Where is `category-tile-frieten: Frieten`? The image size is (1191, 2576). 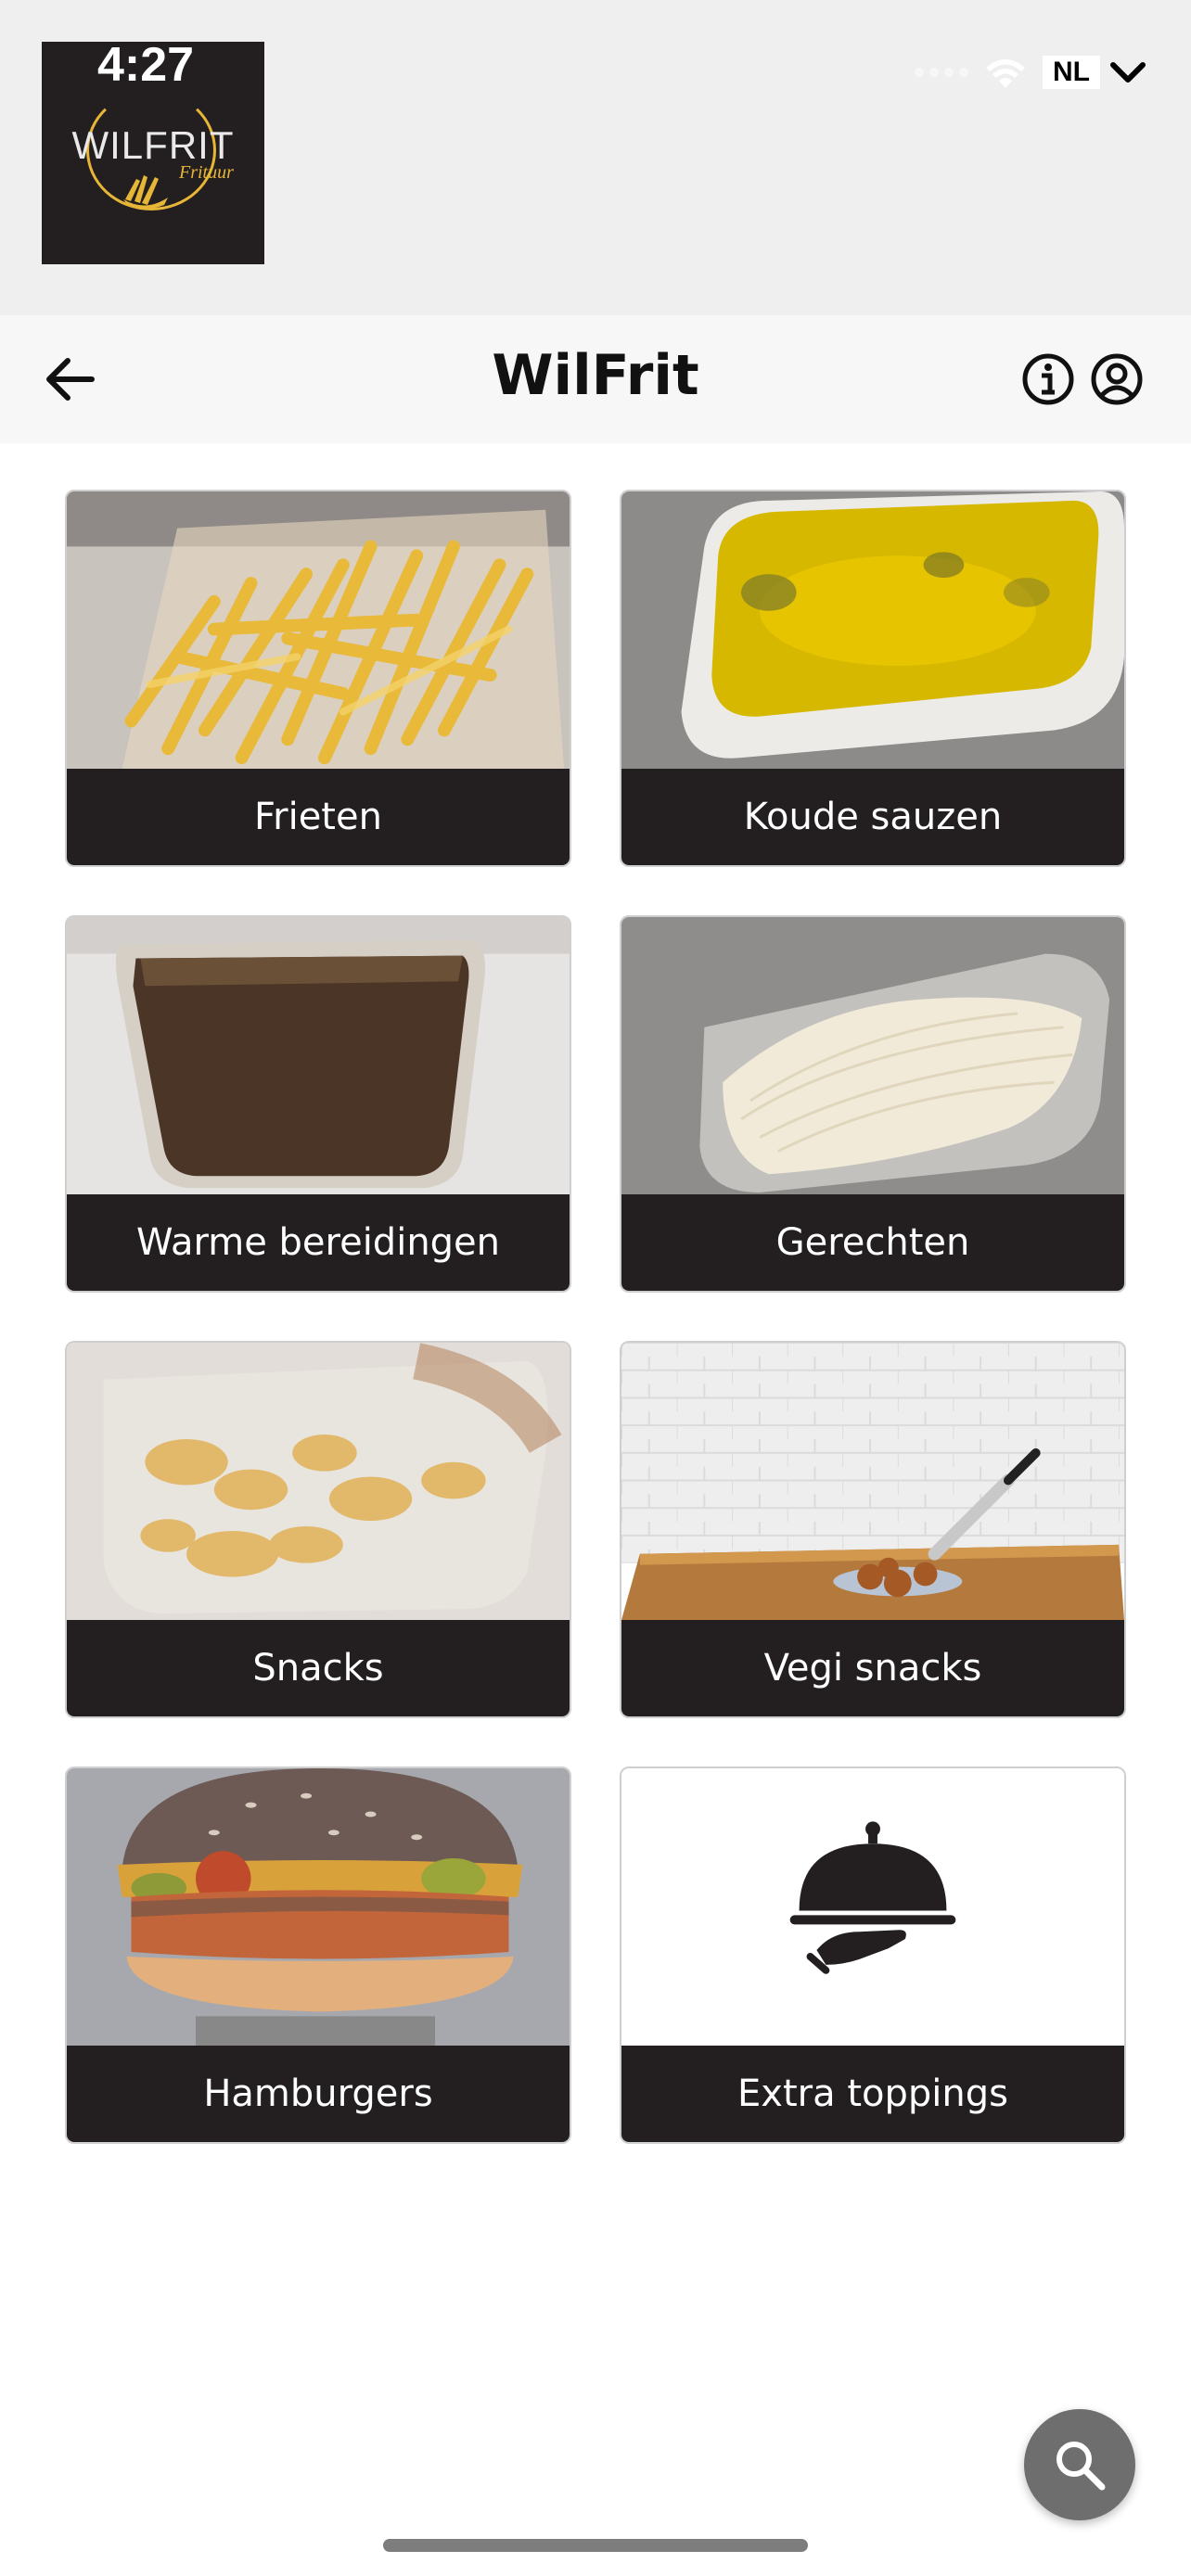 category-tile-frieten: Frieten is located at coordinates (318, 679).